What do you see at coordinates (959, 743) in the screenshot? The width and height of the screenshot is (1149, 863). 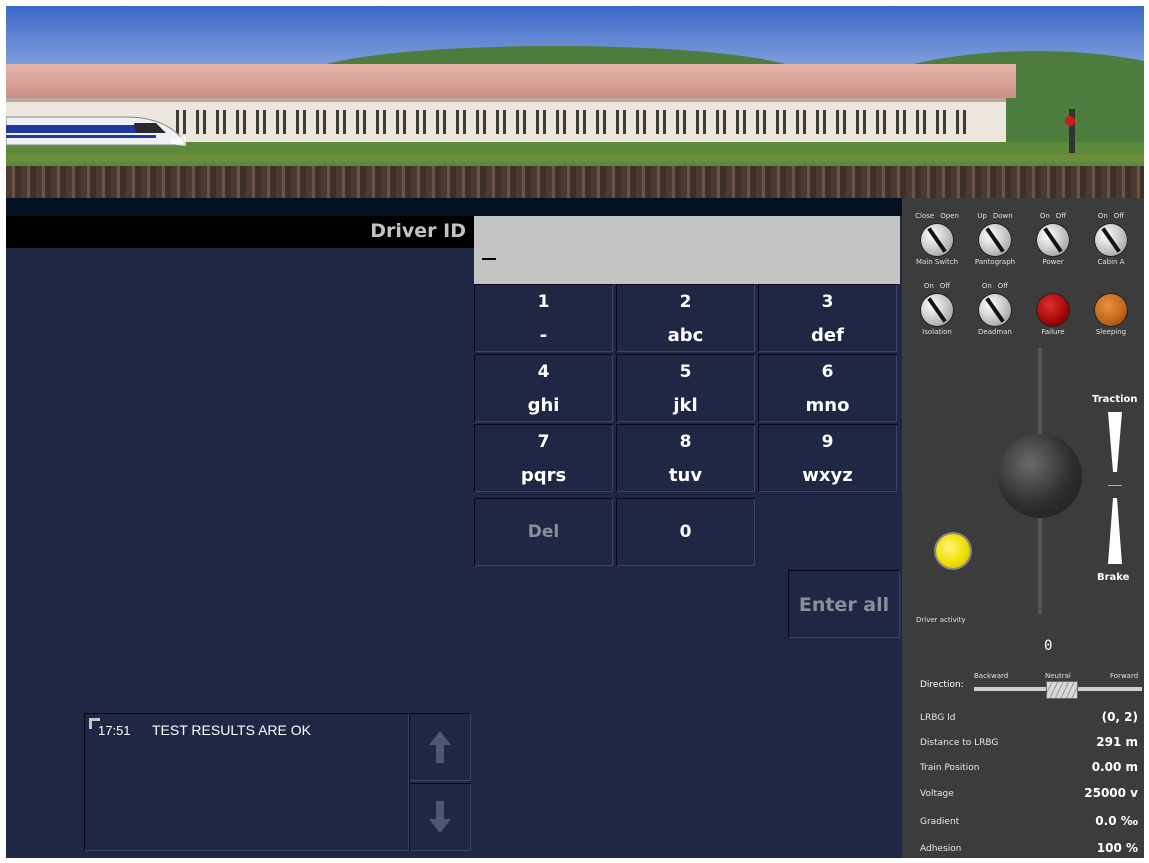 I see `readout-key: Distance to LRBG` at bounding box center [959, 743].